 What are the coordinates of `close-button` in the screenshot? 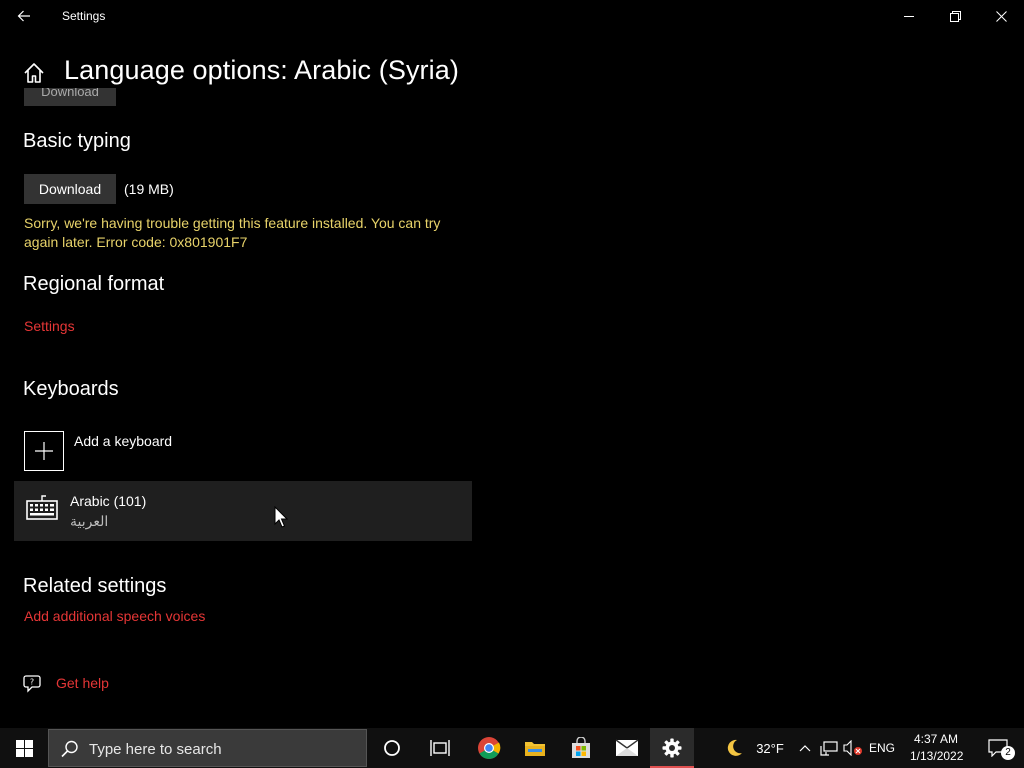 It's located at (1001, 16).